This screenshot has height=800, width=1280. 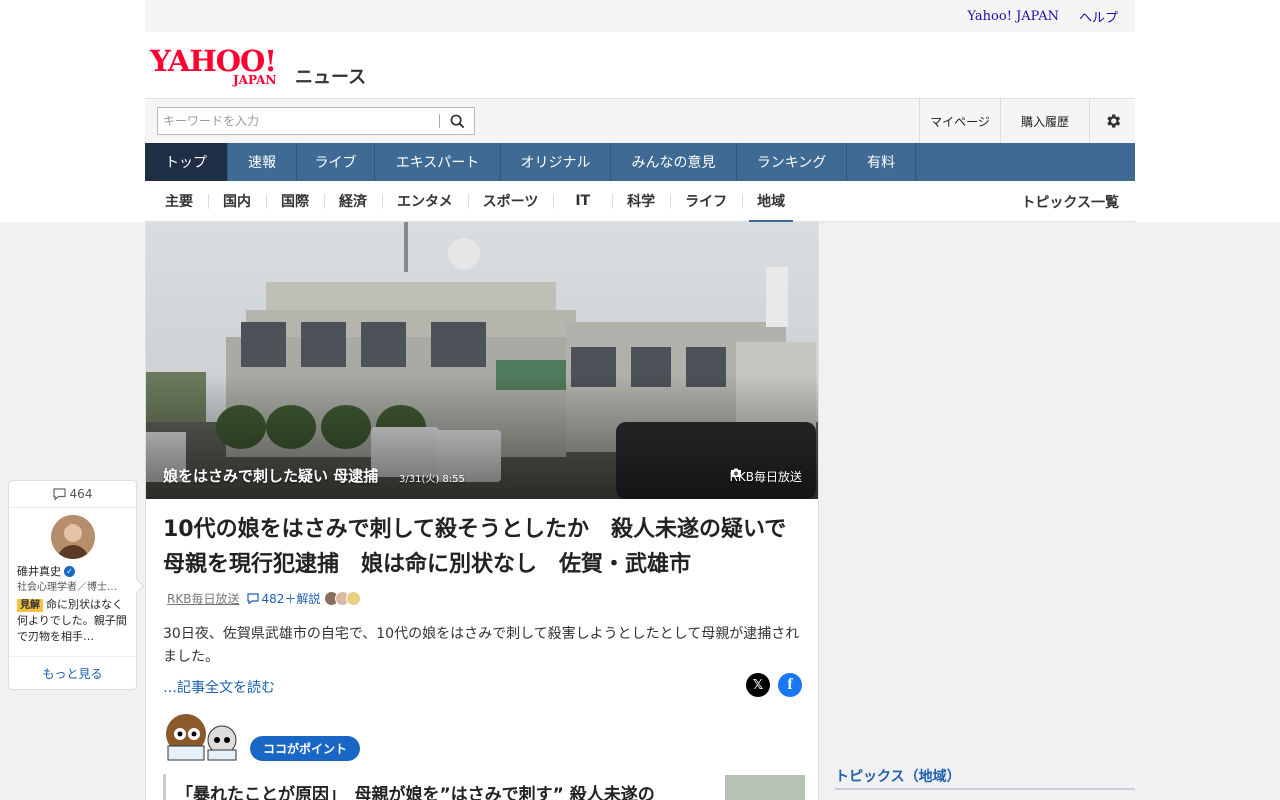 I want to click on logo-japan-text: JAPAN, so click(x=255, y=80).